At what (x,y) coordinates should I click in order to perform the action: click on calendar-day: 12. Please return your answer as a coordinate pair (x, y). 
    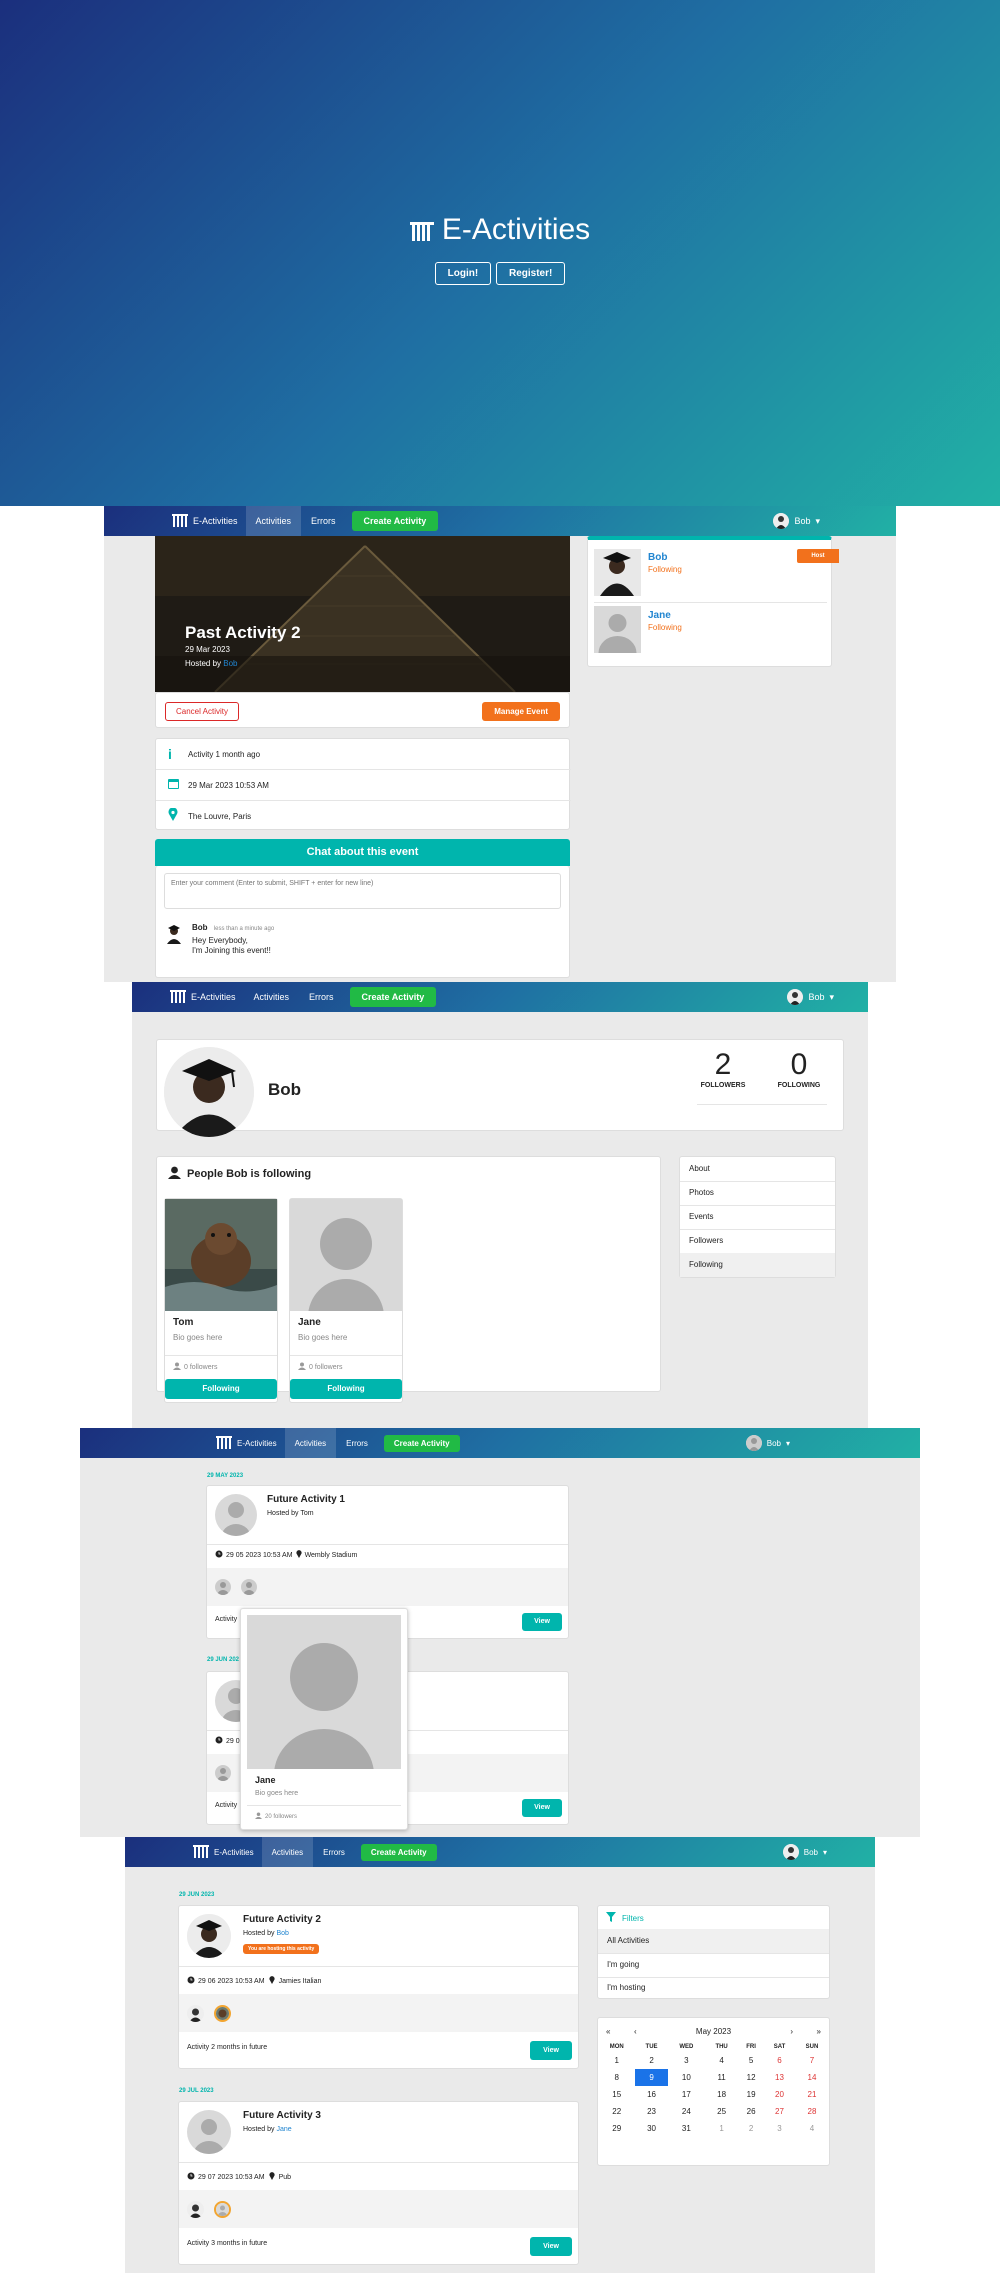
    Looking at the image, I should click on (751, 2077).